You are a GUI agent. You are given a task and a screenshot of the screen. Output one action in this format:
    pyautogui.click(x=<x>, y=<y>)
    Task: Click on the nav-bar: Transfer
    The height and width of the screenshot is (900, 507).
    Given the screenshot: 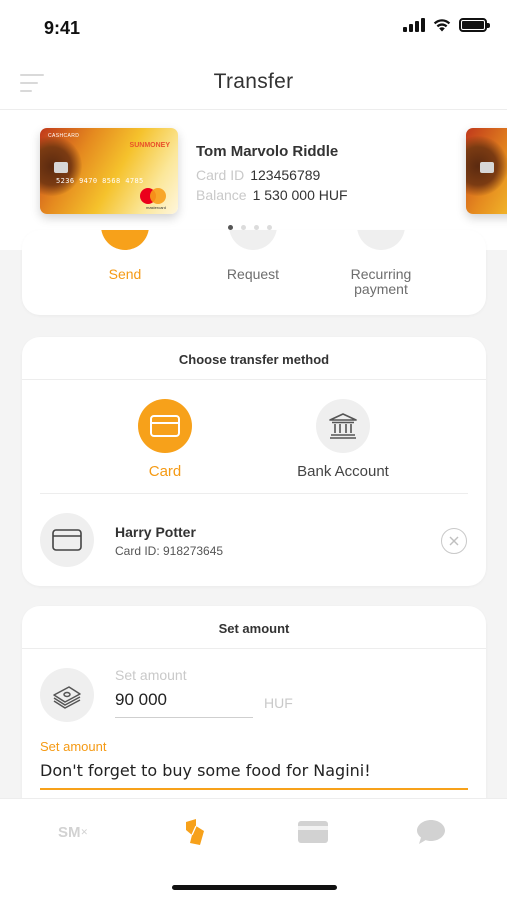 What is the action you would take?
    pyautogui.click(x=253, y=84)
    